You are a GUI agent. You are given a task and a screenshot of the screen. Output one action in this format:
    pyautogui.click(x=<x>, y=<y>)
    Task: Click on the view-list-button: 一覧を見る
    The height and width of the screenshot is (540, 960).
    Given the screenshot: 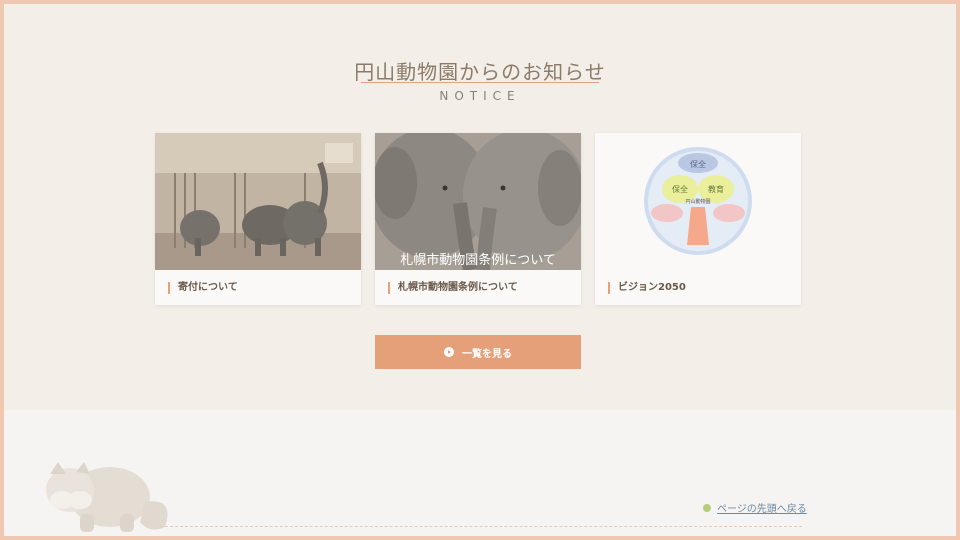 What is the action you would take?
    pyautogui.click(x=478, y=352)
    